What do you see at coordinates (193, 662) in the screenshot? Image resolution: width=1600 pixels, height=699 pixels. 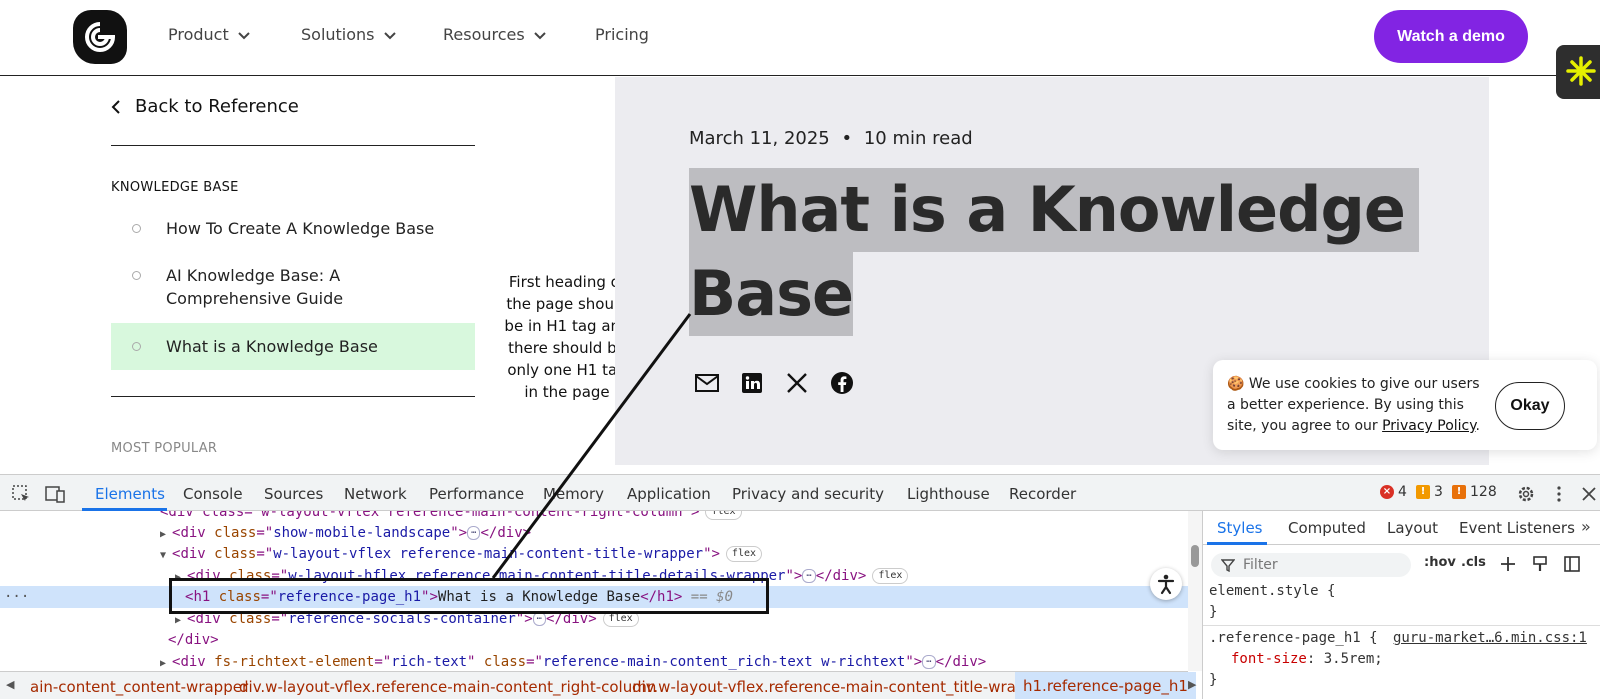 I see `tag-name: div` at bounding box center [193, 662].